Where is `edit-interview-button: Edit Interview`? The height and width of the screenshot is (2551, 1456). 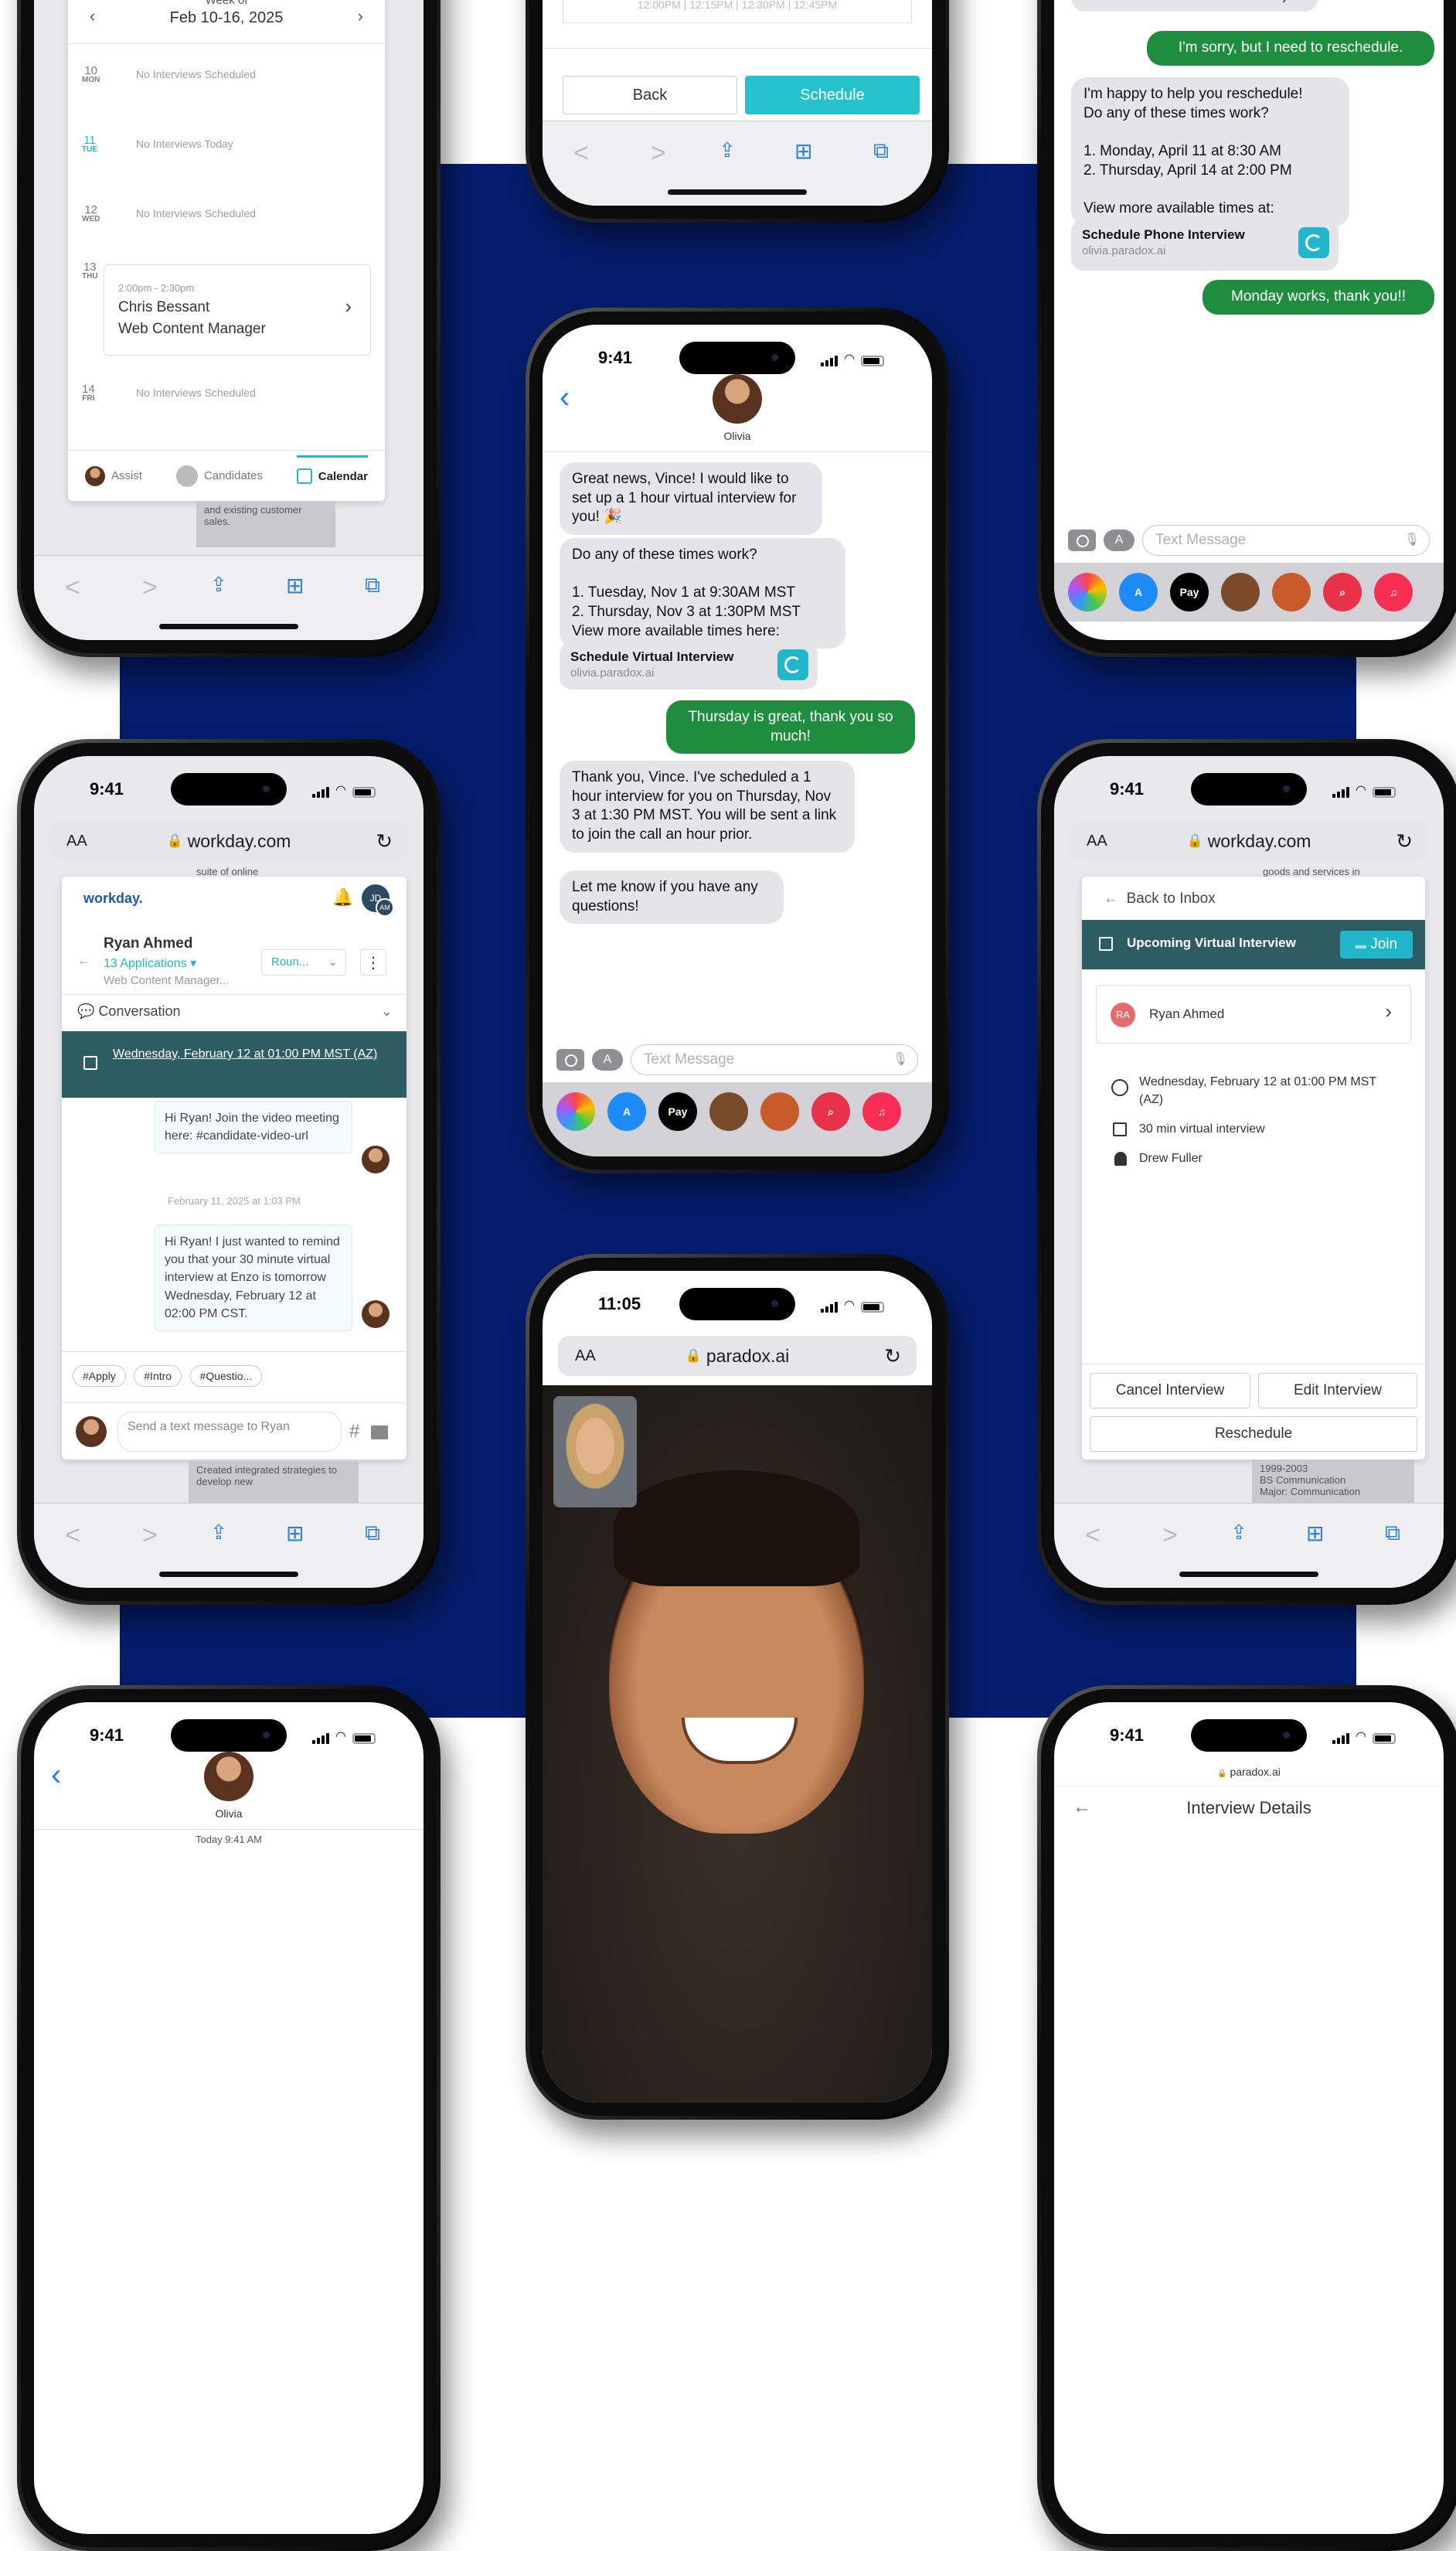
edit-interview-button: Edit Interview is located at coordinates (1338, 1390).